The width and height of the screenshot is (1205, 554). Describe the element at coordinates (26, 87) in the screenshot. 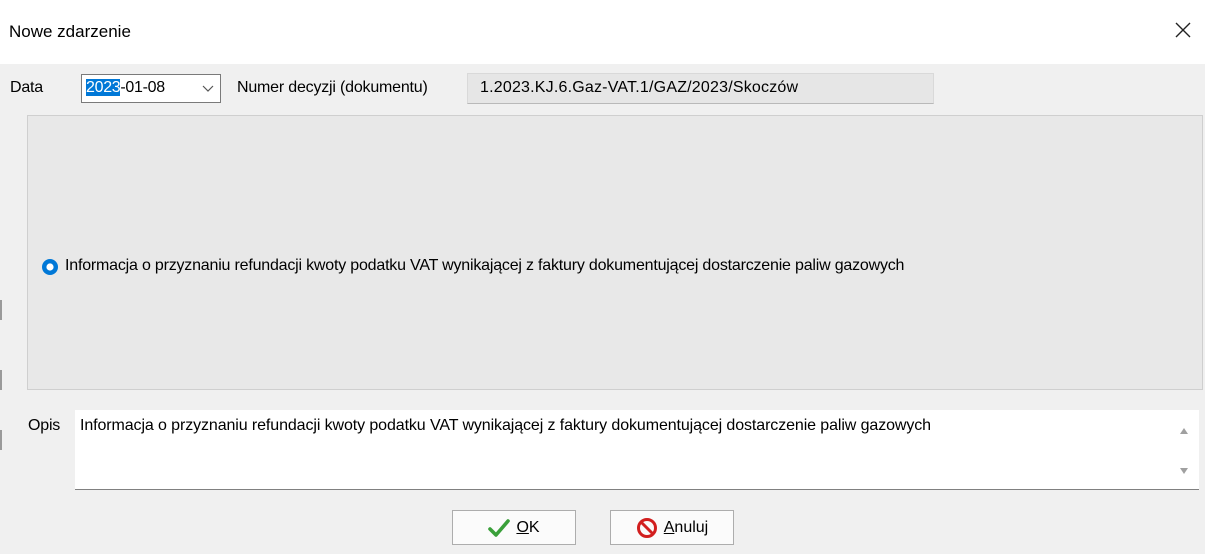

I see `date-label: Data` at that location.